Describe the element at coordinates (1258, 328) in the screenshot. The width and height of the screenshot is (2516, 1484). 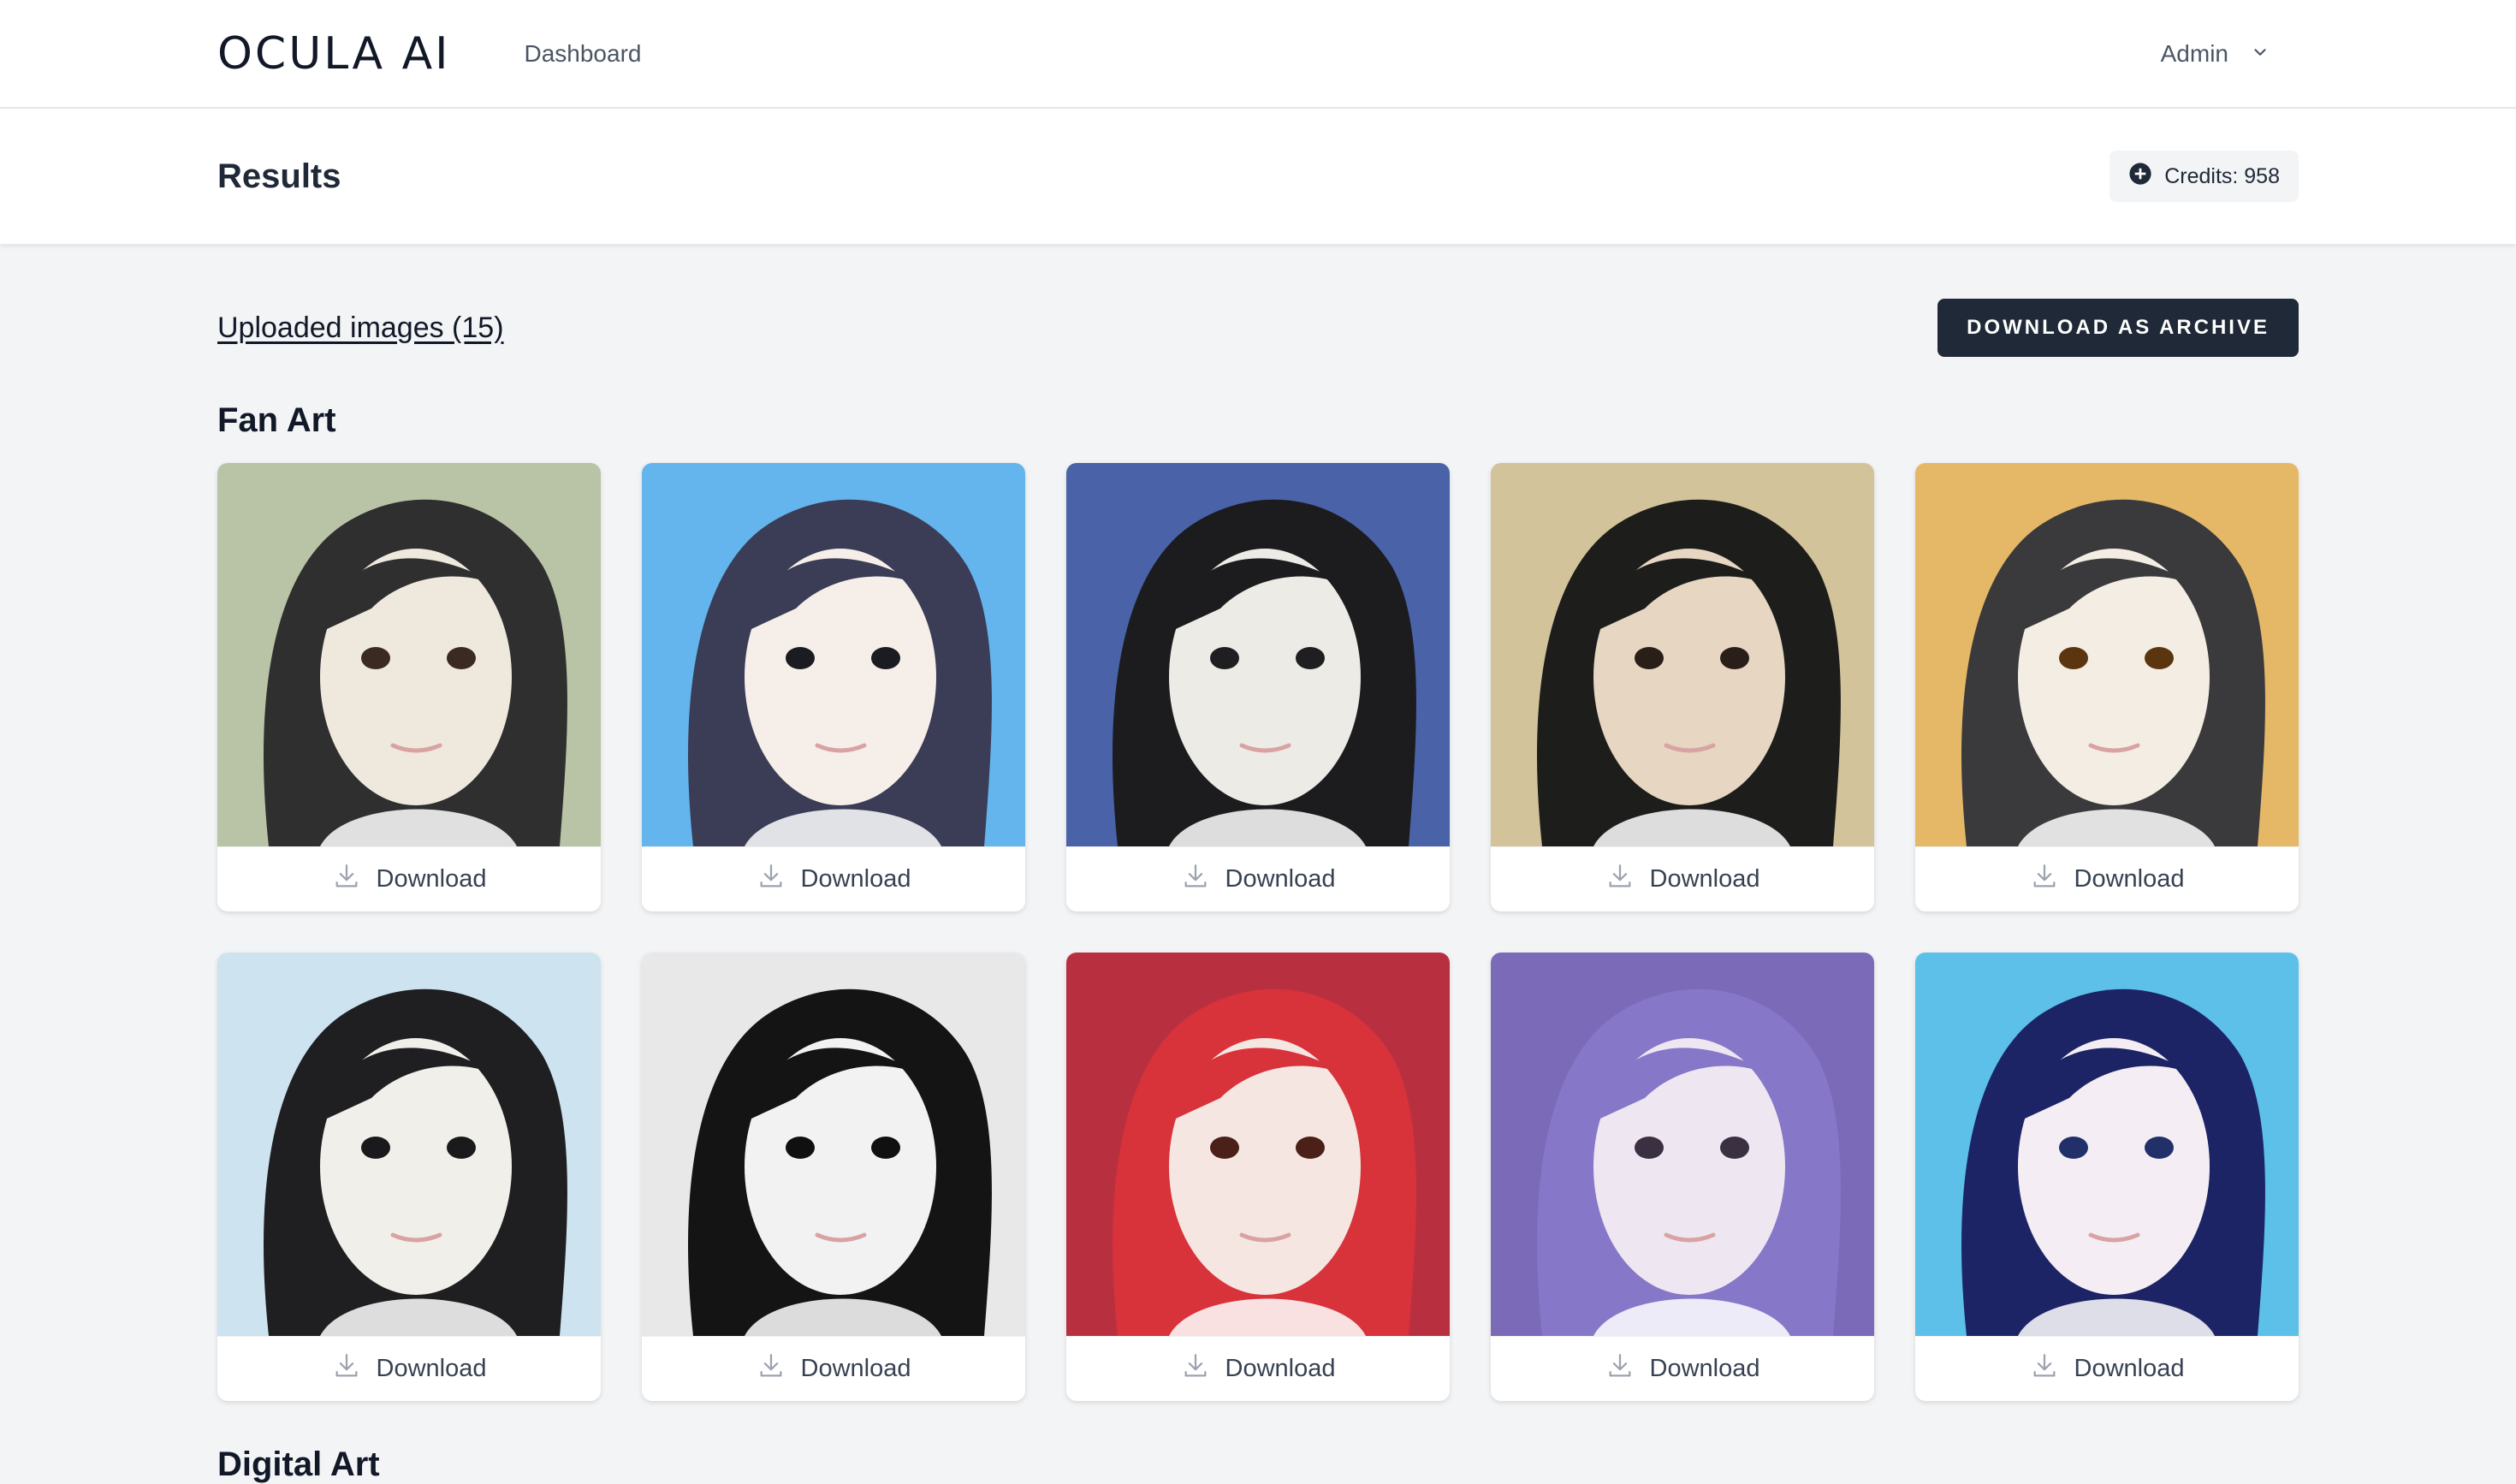
I see `results-toolbar: Uploaded images (15) DOWNLOAD AS ARCHIVE` at that location.